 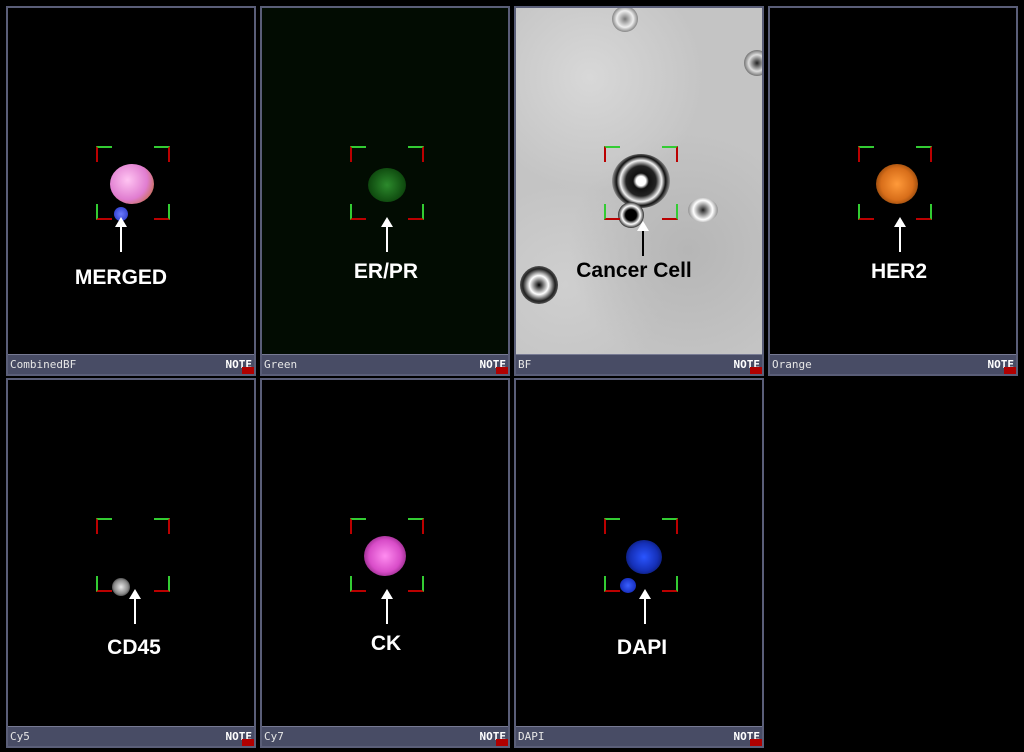 I want to click on marker-label: DAPI, so click(x=642, y=647).